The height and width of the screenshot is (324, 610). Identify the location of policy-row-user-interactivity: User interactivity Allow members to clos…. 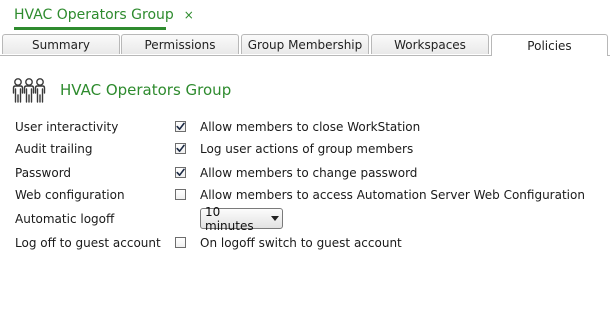
(305, 127).